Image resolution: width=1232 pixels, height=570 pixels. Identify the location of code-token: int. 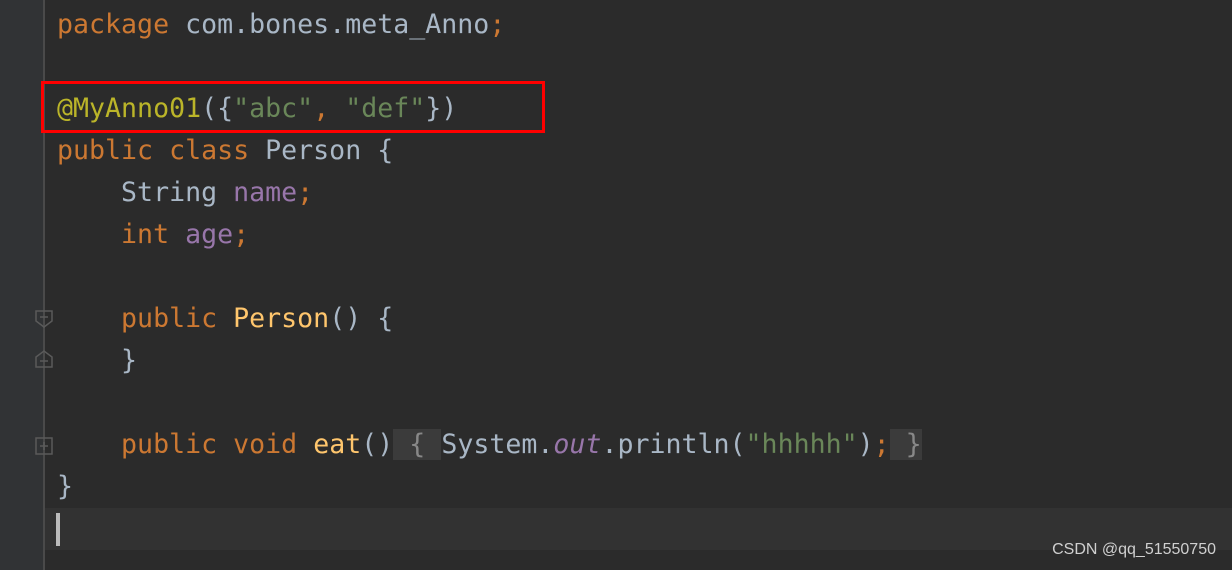
(121, 234).